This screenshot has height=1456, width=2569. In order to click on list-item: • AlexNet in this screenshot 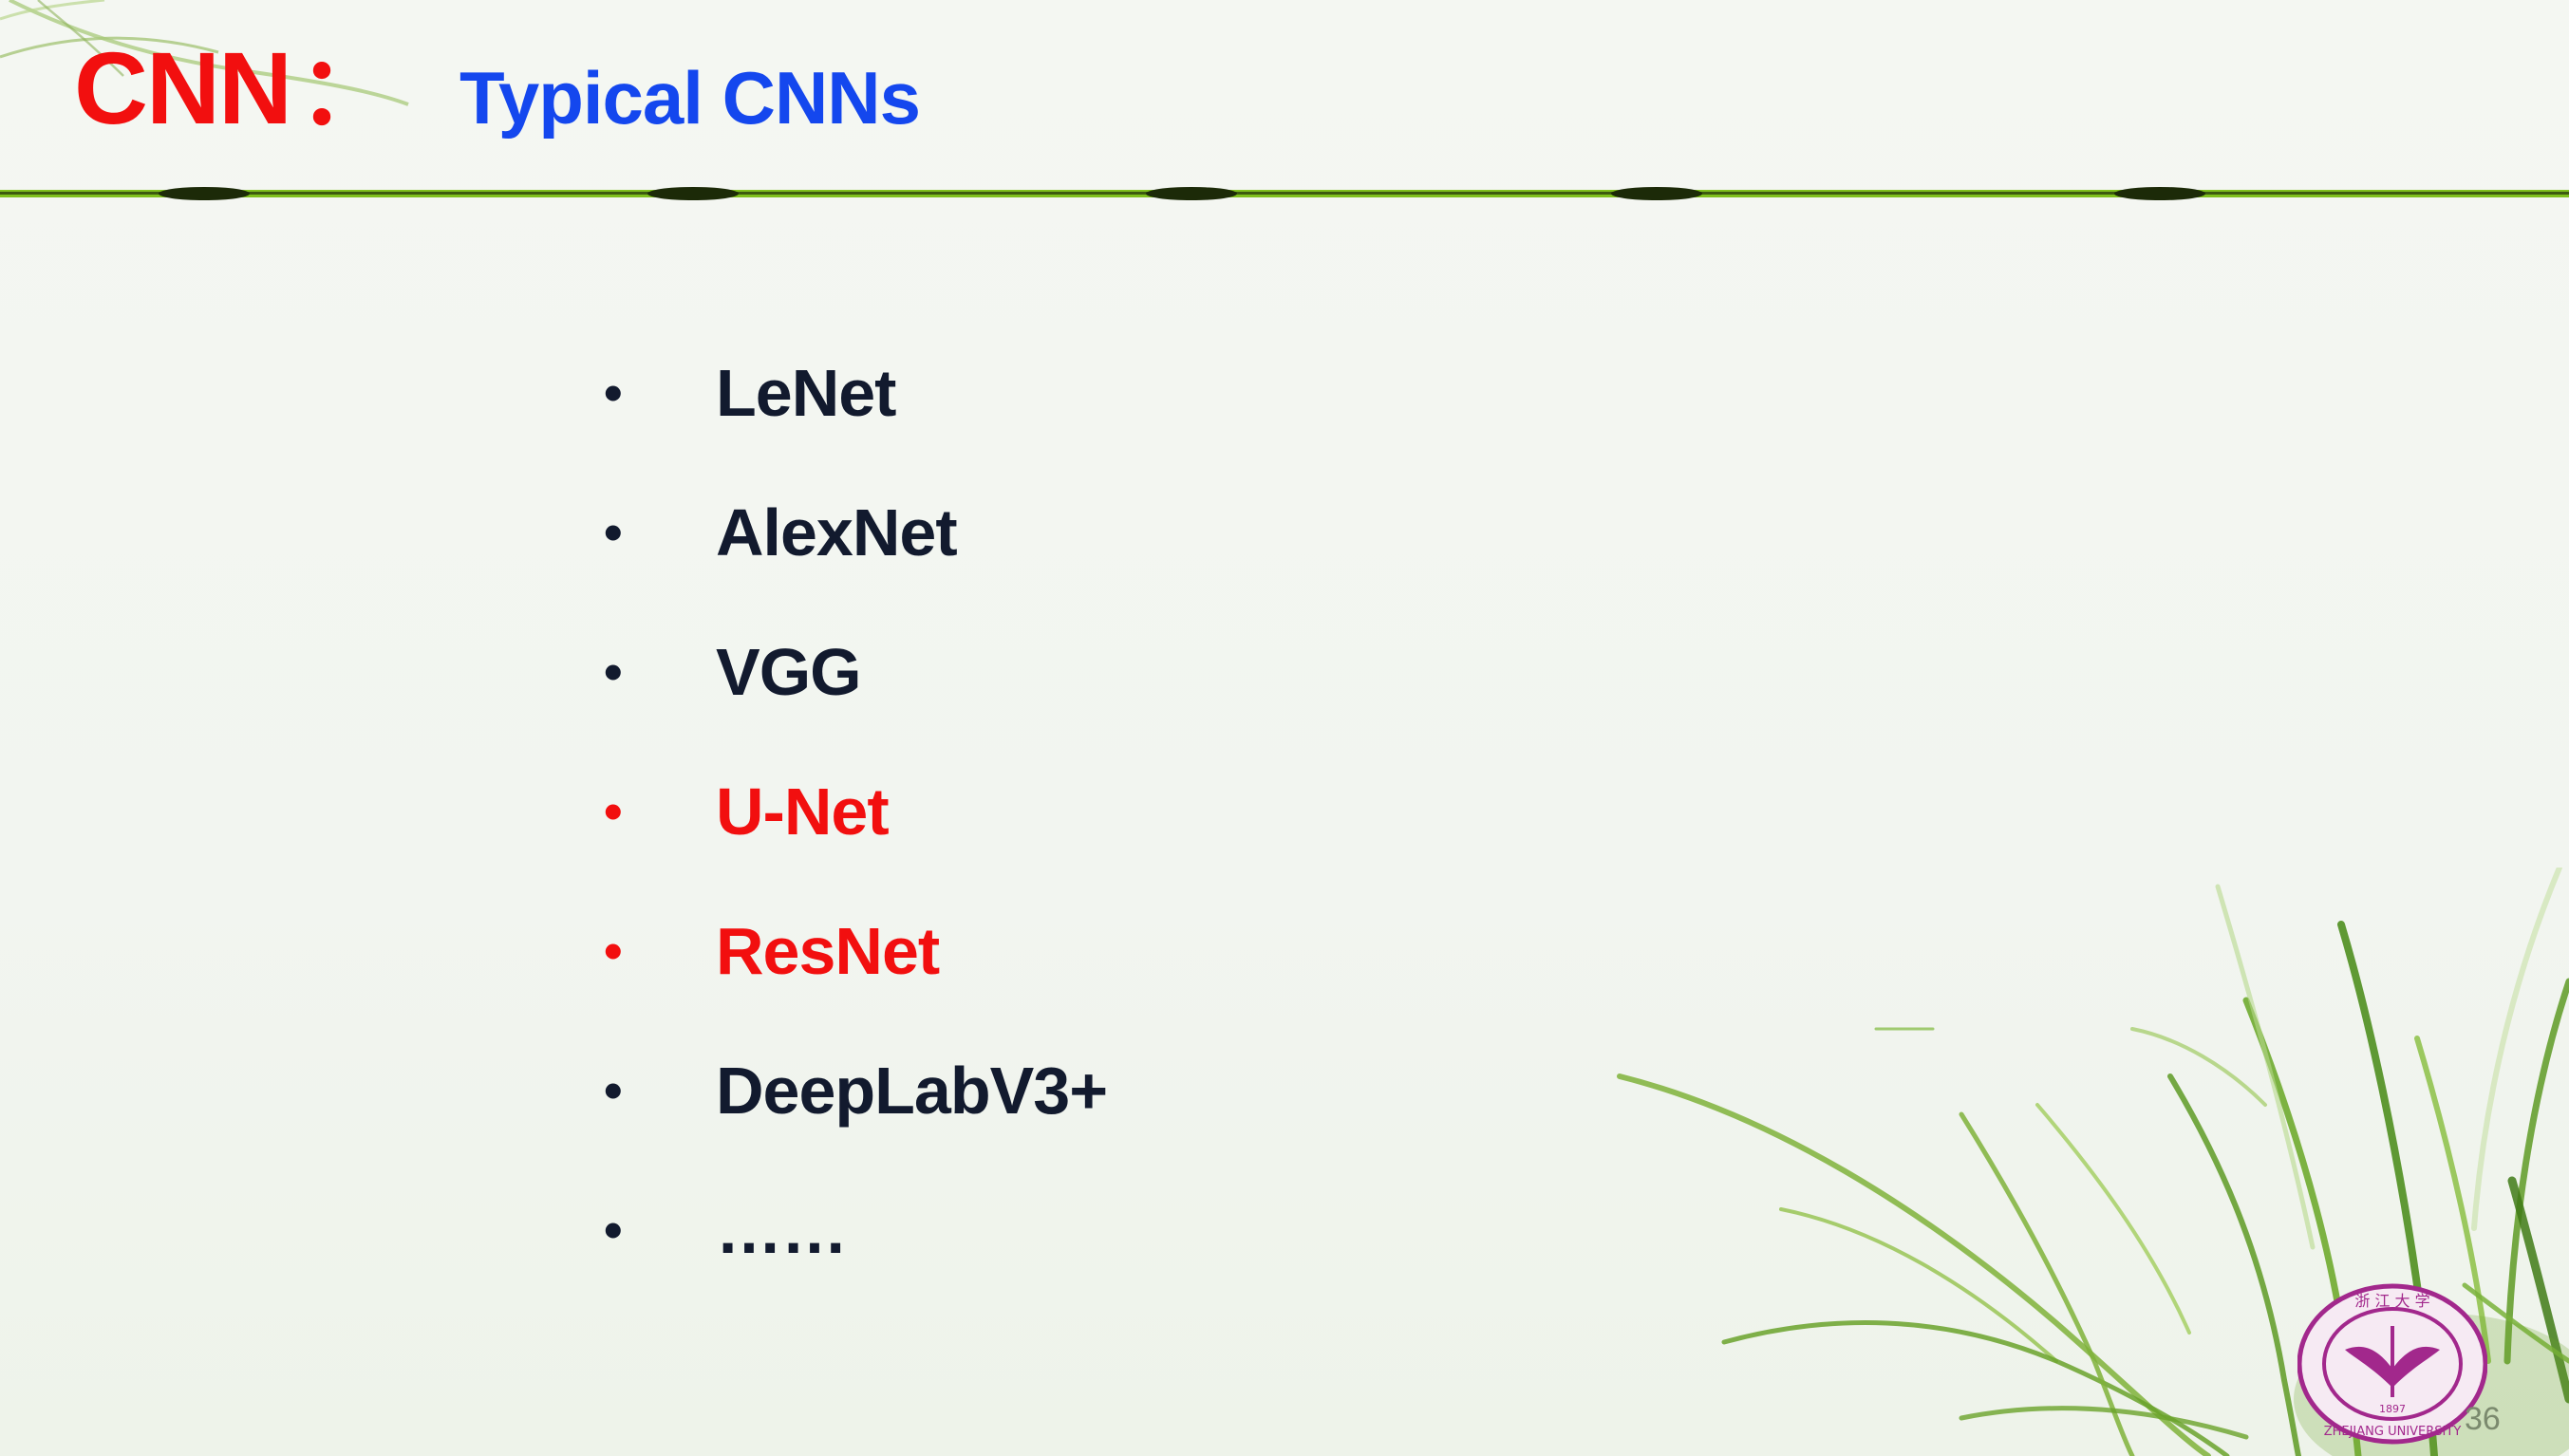, I will do `click(856, 532)`.